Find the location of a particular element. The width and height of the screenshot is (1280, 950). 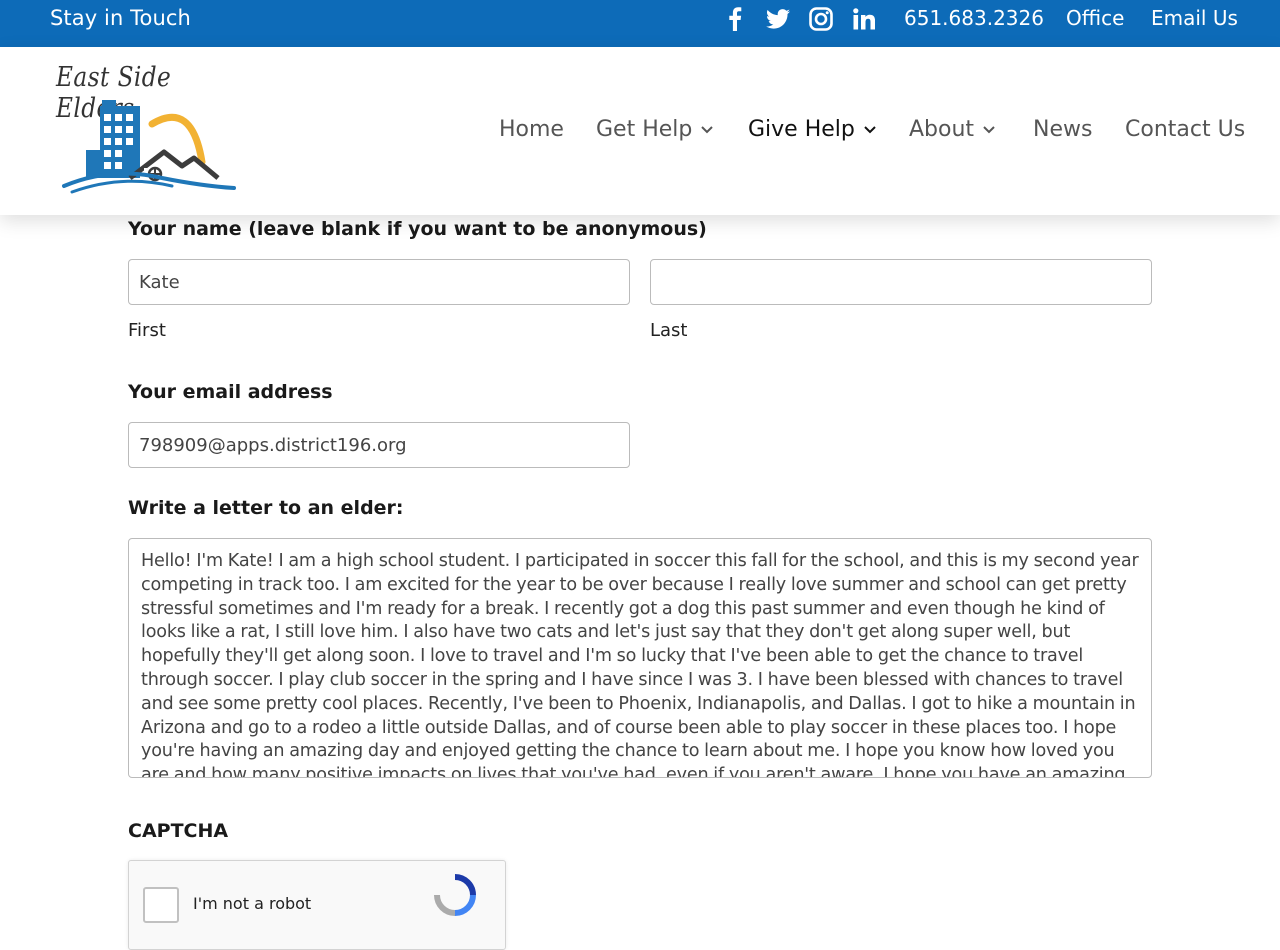

facebook-icon is located at coordinates (735, 19).